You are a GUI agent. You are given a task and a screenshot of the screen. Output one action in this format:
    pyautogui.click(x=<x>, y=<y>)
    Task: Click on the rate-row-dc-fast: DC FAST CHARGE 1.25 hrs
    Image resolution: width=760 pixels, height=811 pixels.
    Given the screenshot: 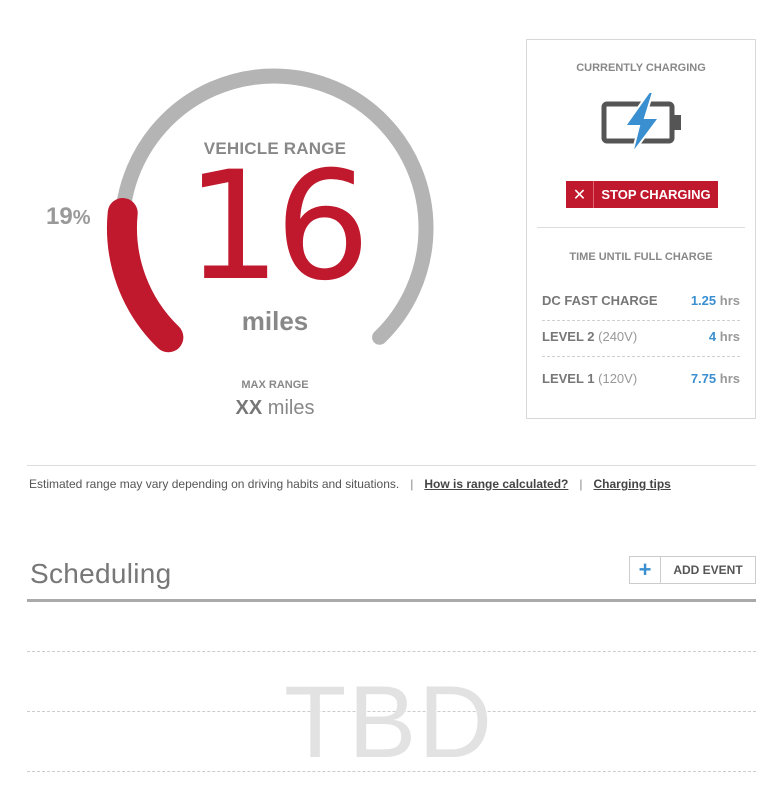 What is the action you would take?
    pyautogui.click(x=641, y=301)
    